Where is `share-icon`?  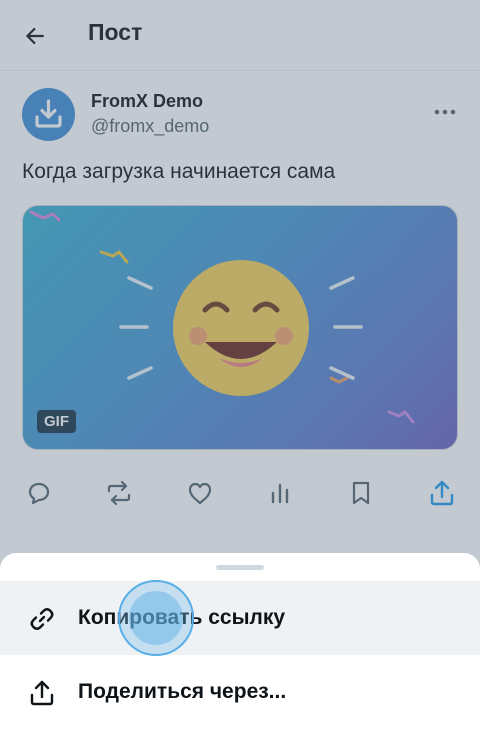
share-icon is located at coordinates (42, 693).